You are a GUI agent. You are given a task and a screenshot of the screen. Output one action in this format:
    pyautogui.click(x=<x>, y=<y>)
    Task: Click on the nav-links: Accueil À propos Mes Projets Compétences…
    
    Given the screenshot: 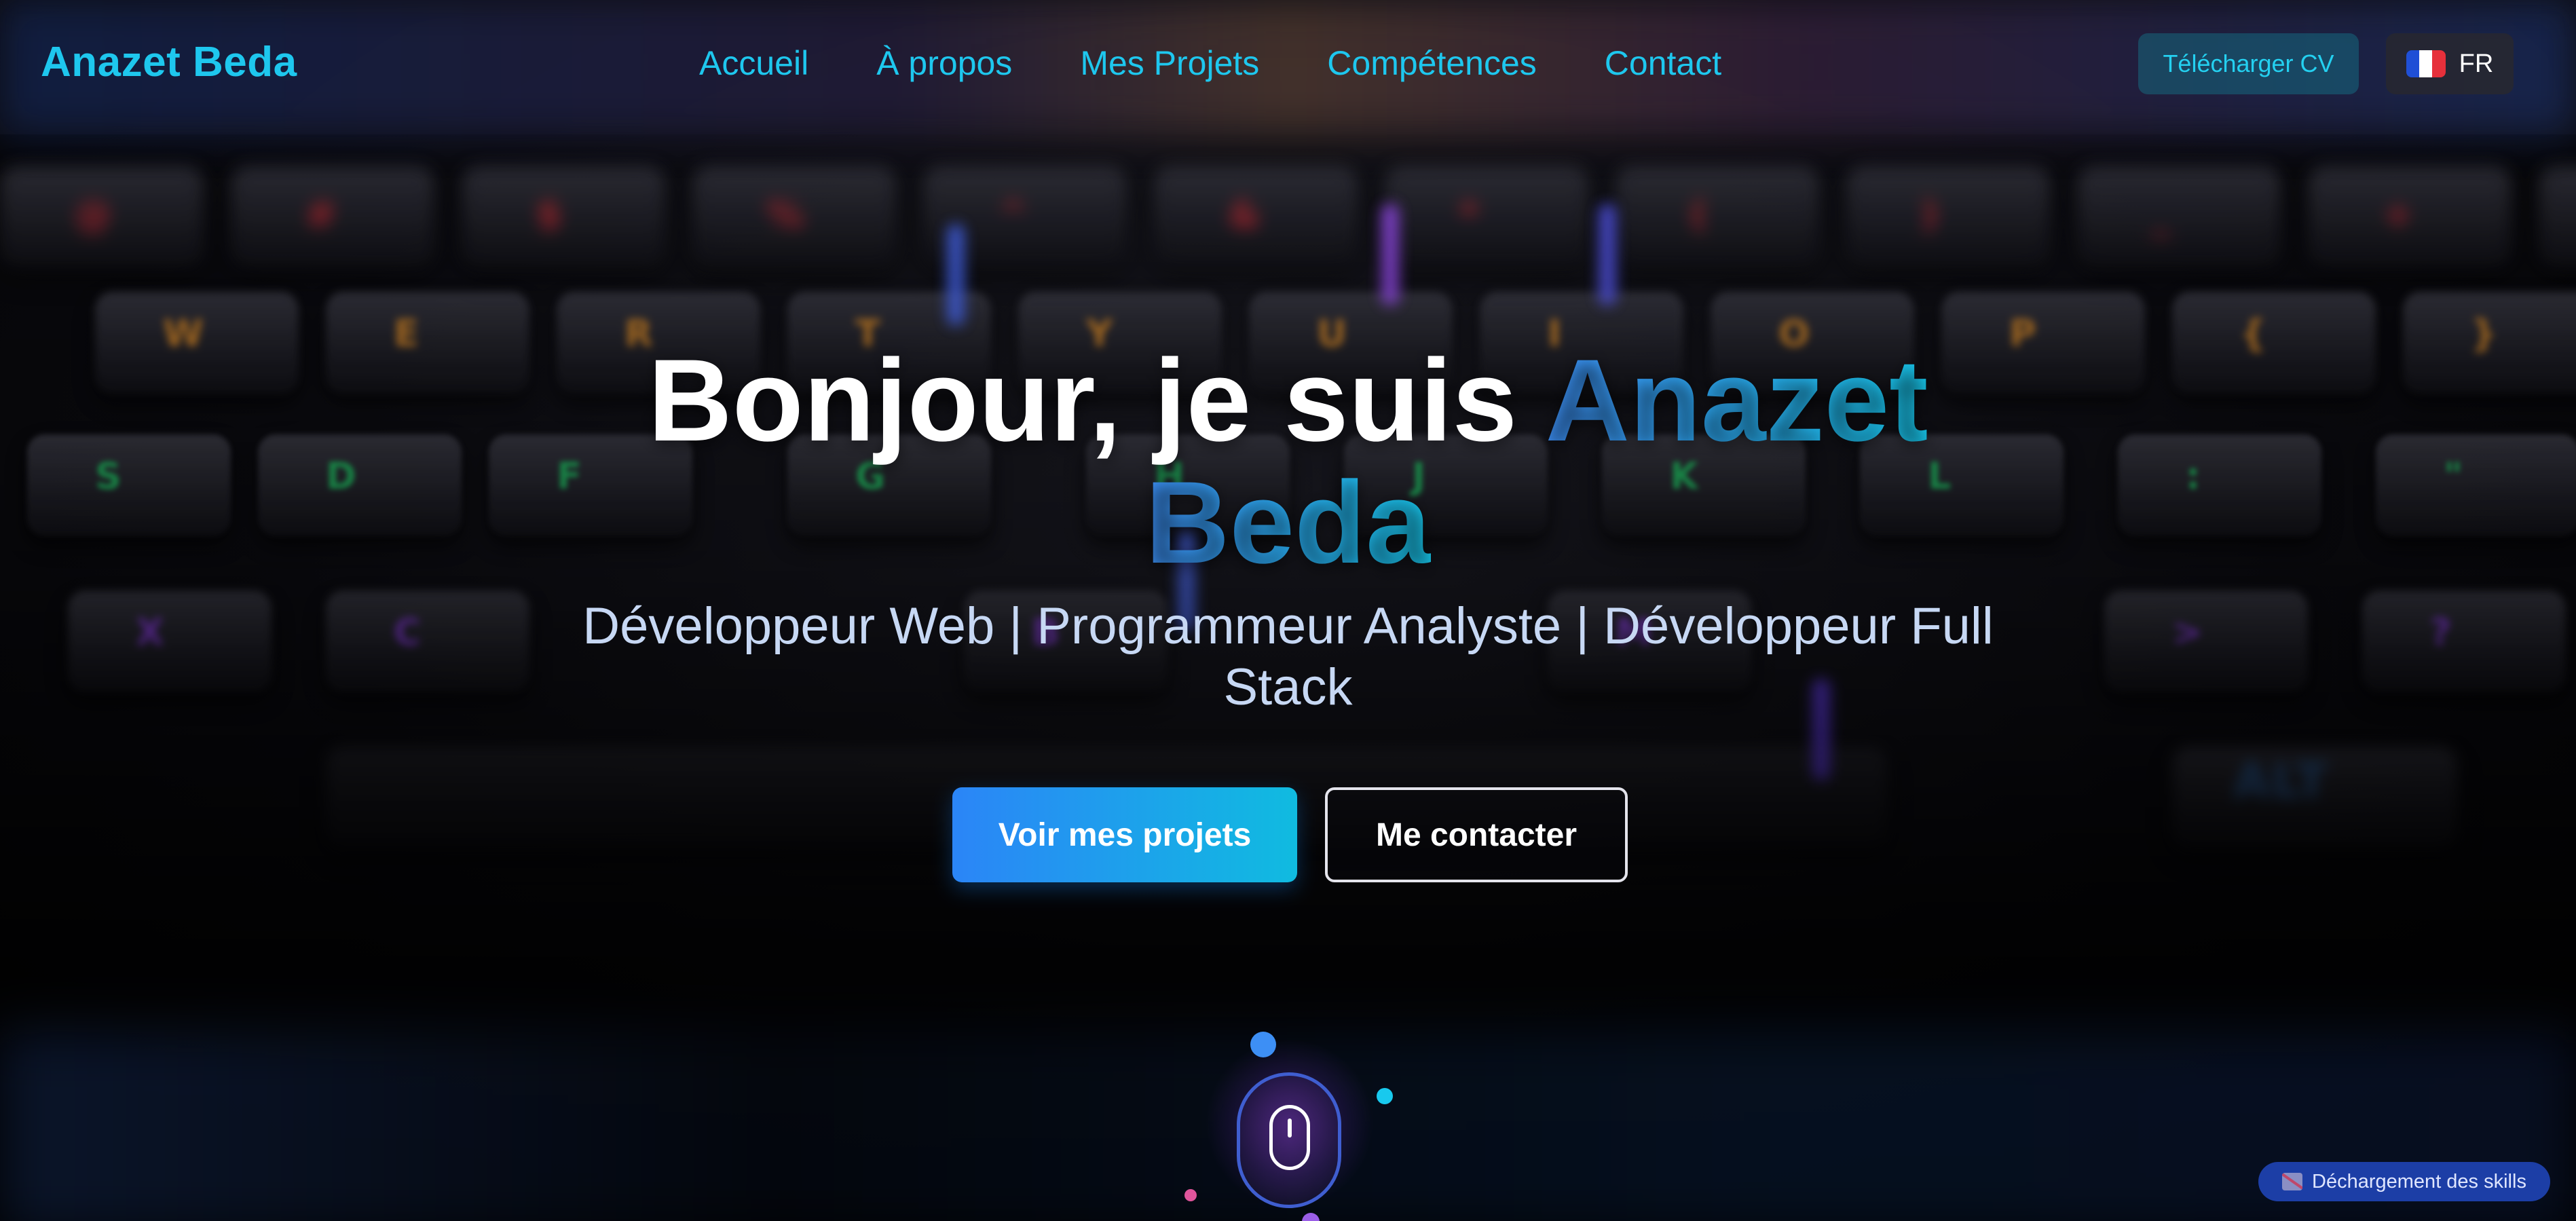 What is the action you would take?
    pyautogui.click(x=1210, y=63)
    